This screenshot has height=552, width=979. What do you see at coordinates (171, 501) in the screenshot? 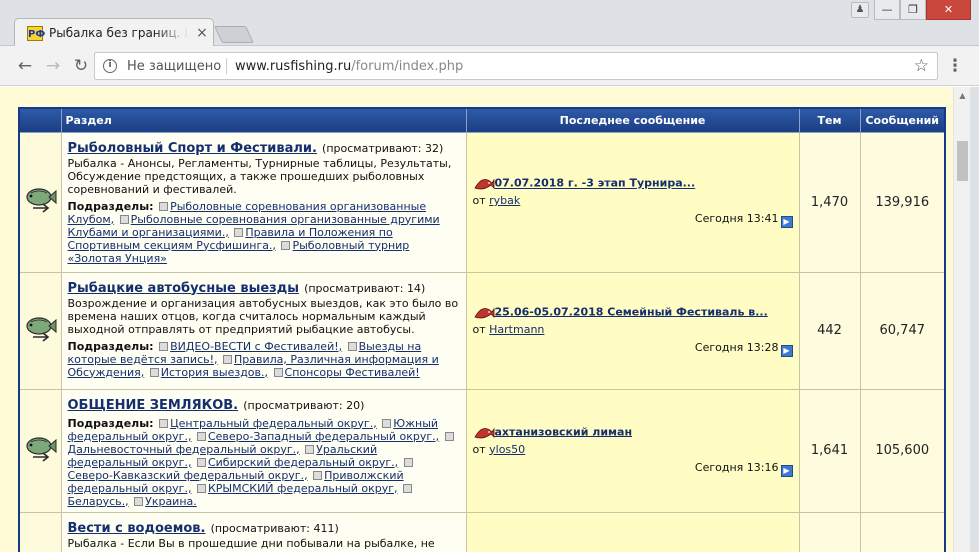
I see `subforum-link: Украина.` at bounding box center [171, 501].